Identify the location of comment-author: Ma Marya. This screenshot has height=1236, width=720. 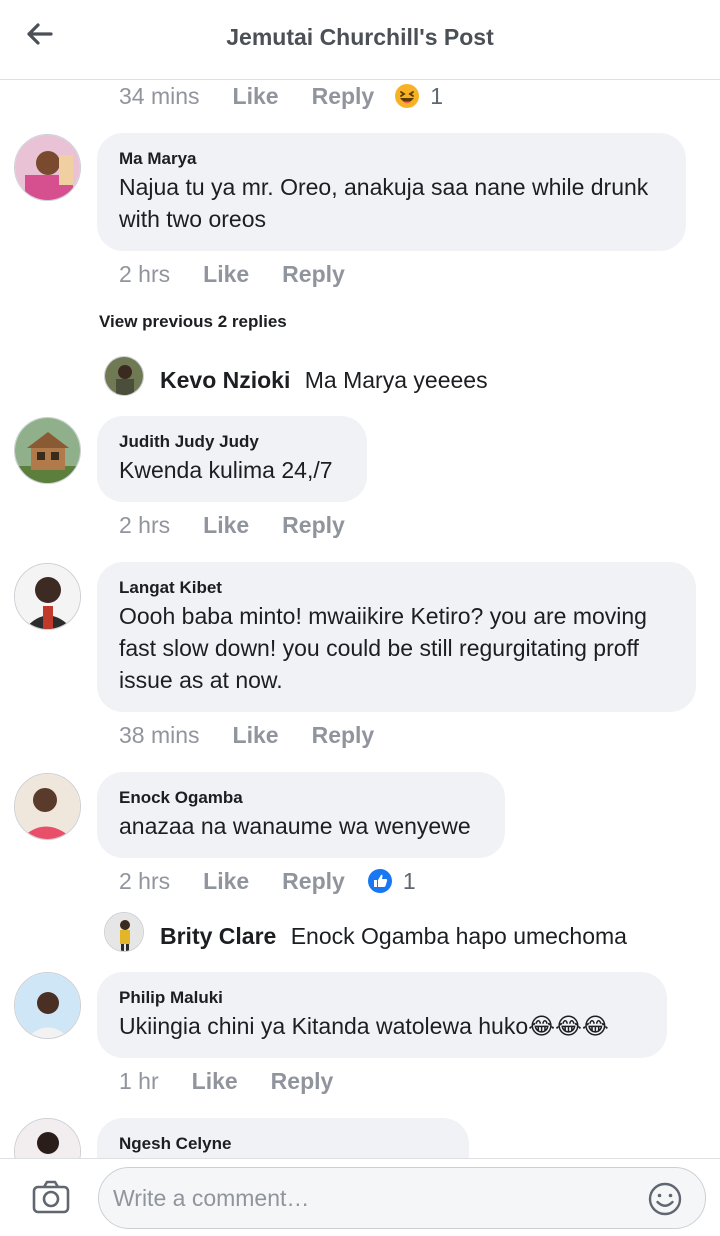
(391, 159).